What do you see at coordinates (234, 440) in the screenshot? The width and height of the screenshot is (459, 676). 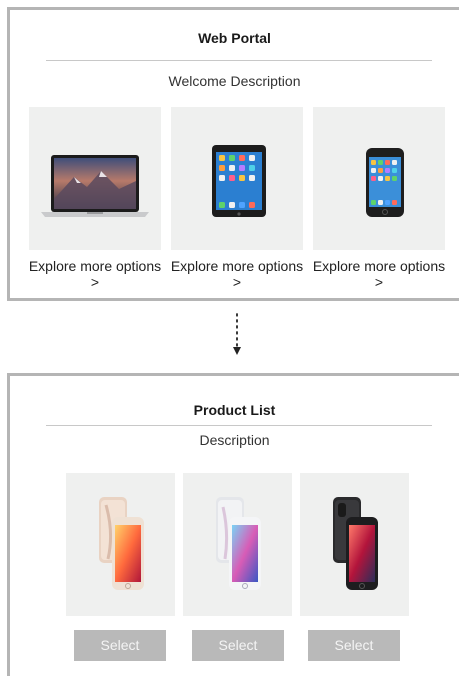 I see `page-description: Description` at bounding box center [234, 440].